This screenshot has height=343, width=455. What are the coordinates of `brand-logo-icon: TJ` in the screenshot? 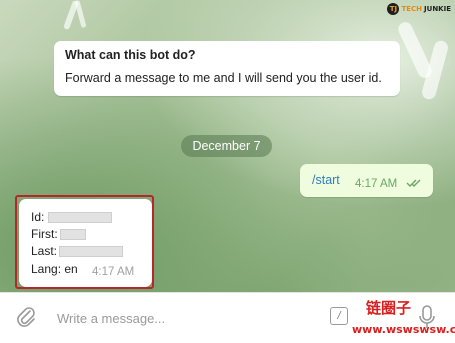 It's located at (393, 9).